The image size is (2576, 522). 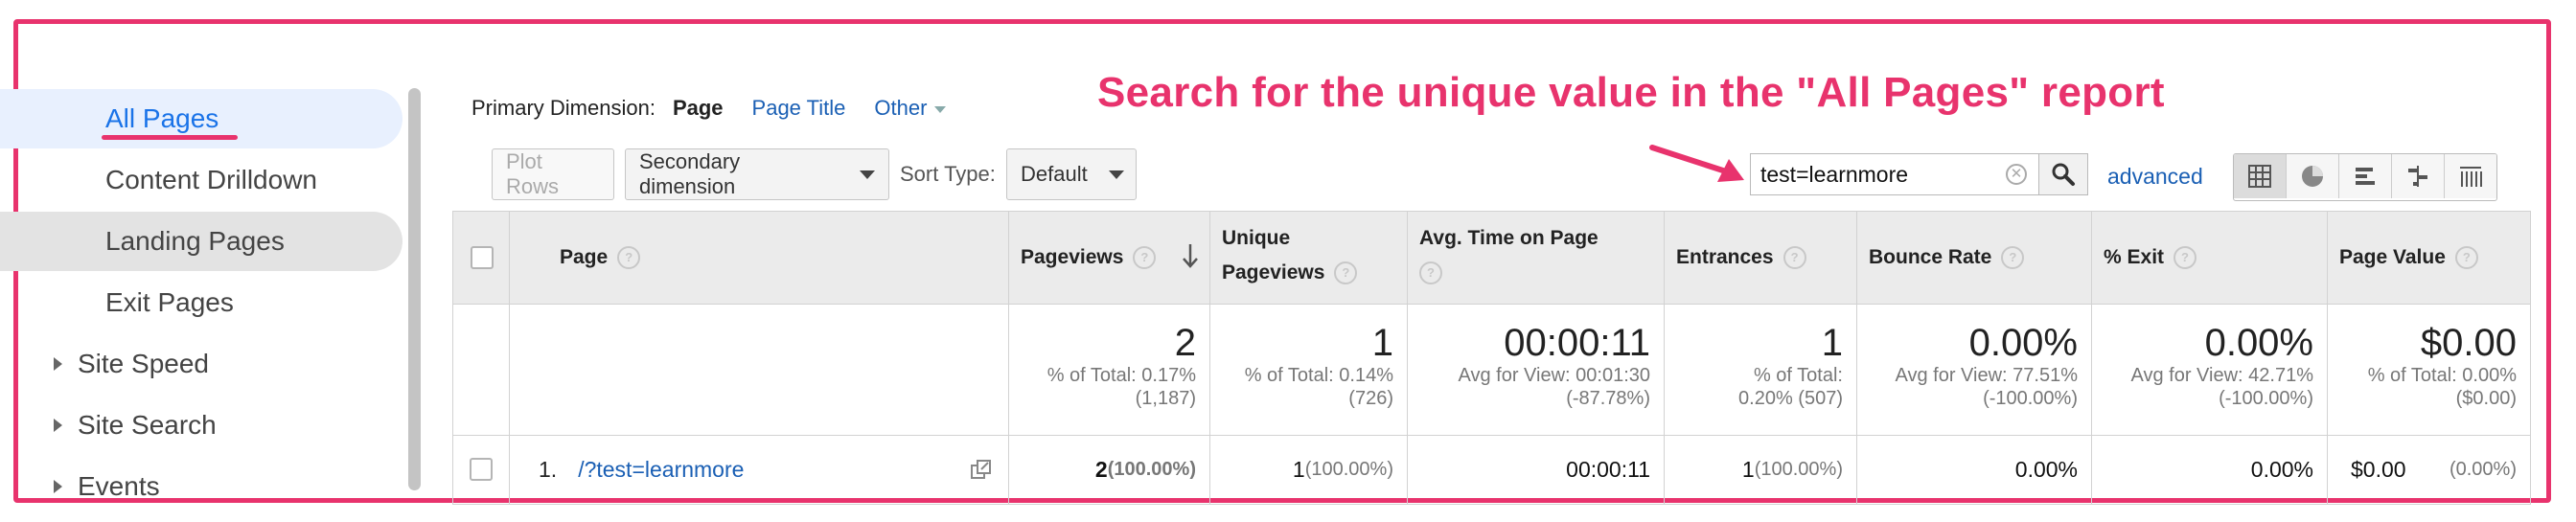 What do you see at coordinates (2134, 257) in the screenshot?
I see `column-label: % Exit` at bounding box center [2134, 257].